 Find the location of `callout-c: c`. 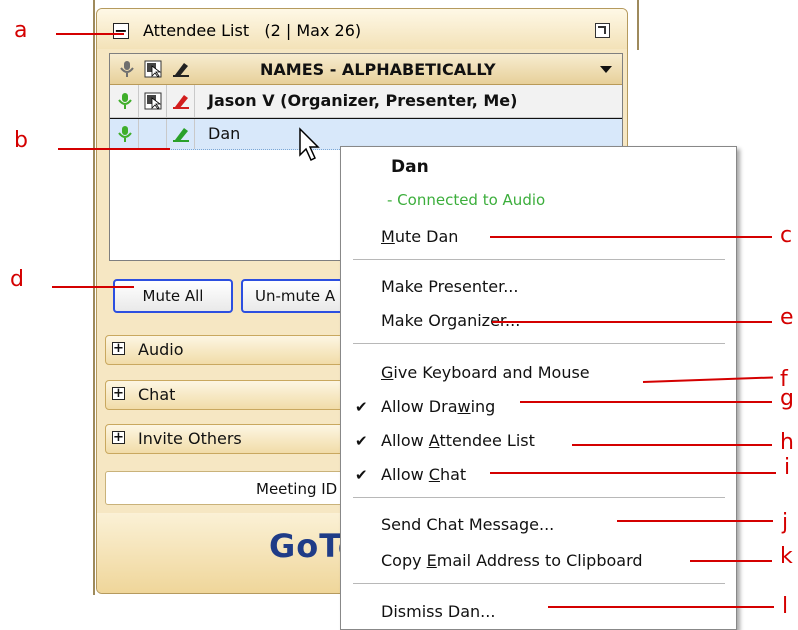

callout-c: c is located at coordinates (786, 235).